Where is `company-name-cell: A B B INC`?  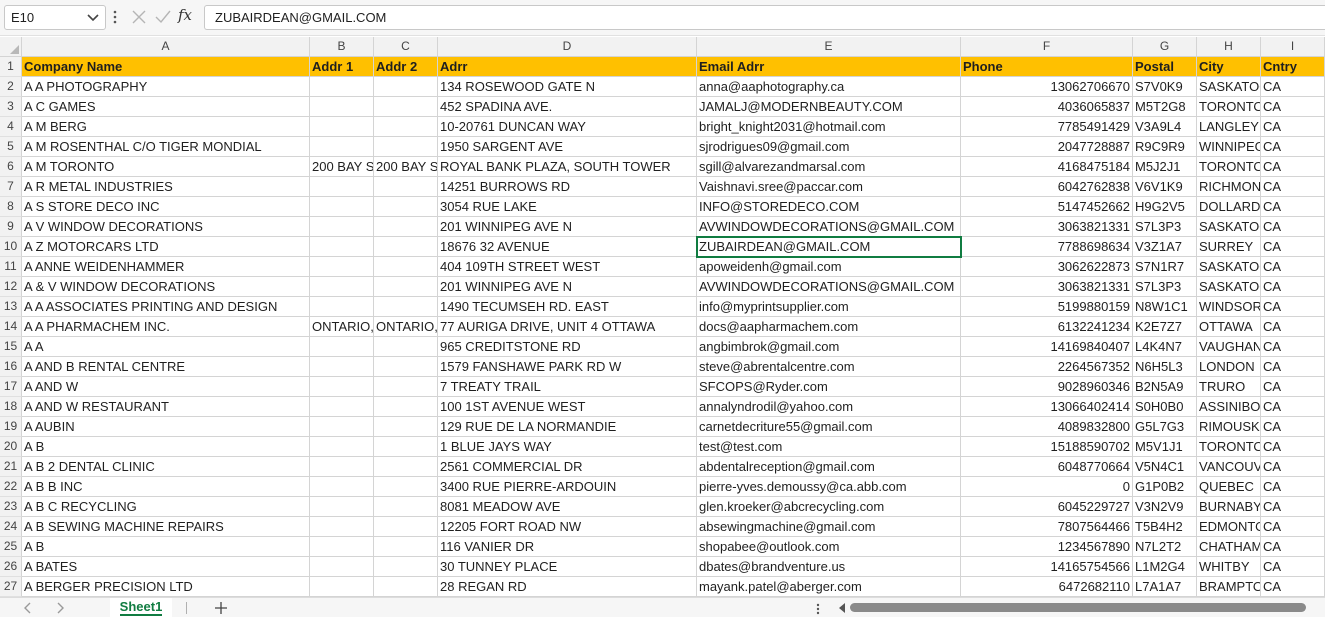
company-name-cell: A B B INC is located at coordinates (166, 487).